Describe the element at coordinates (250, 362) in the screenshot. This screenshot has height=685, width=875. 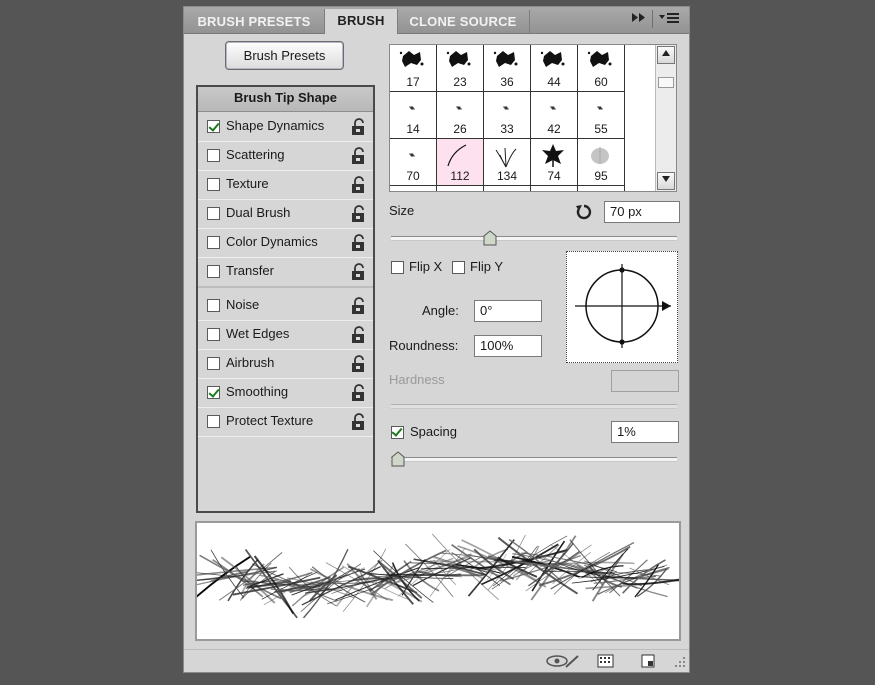
I see `airbrush-label: Airbrush` at that location.